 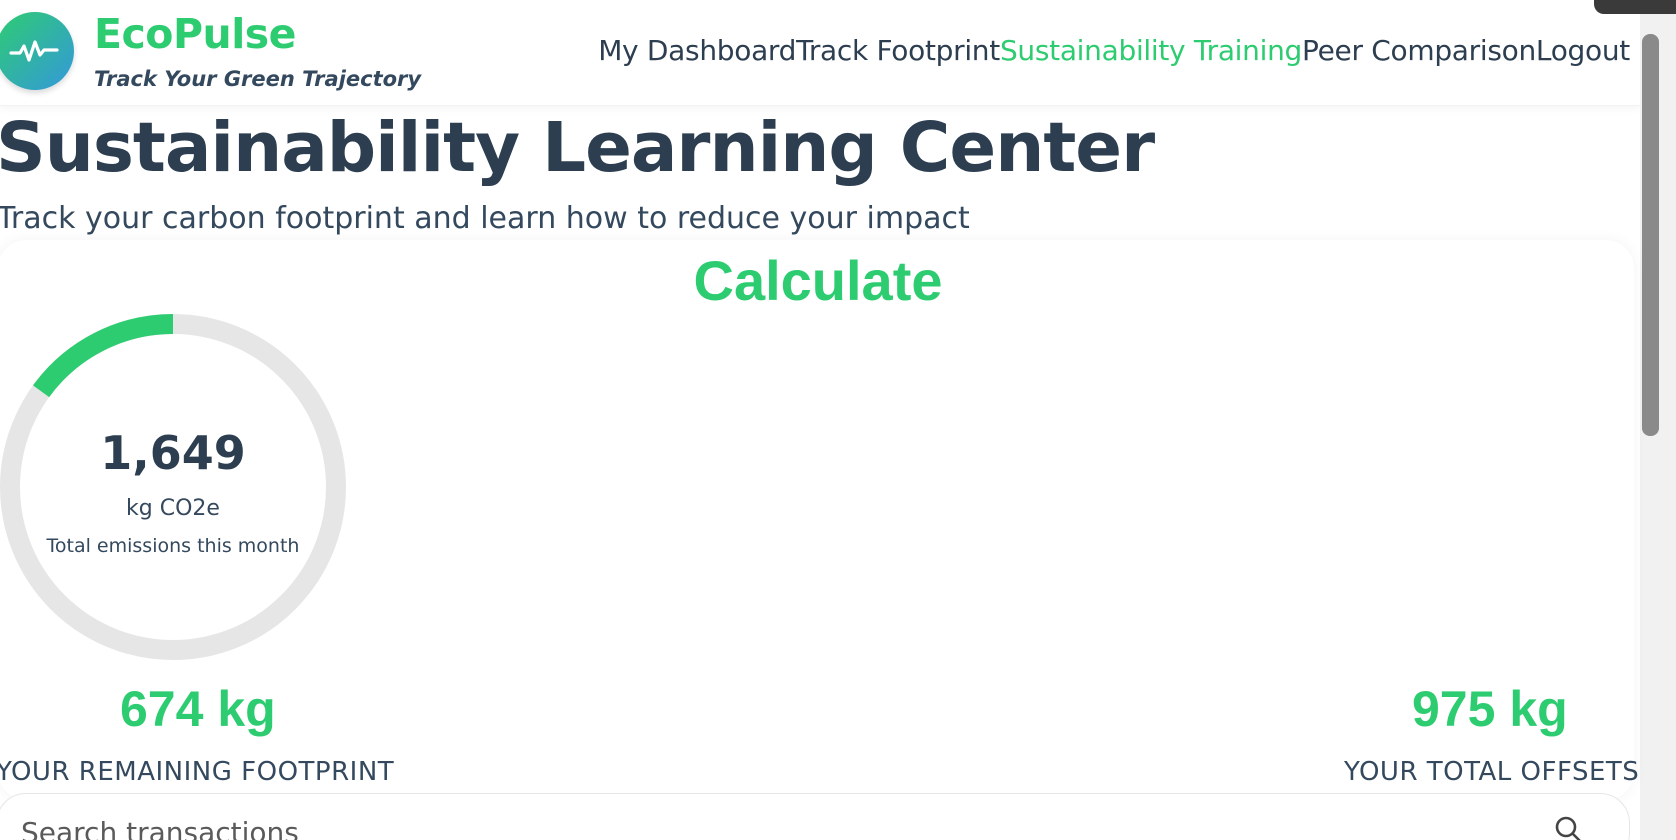 What do you see at coordinates (1492, 772) in the screenshot?
I see `total-offsets-label: YOUR TOTAL OFFSETS` at bounding box center [1492, 772].